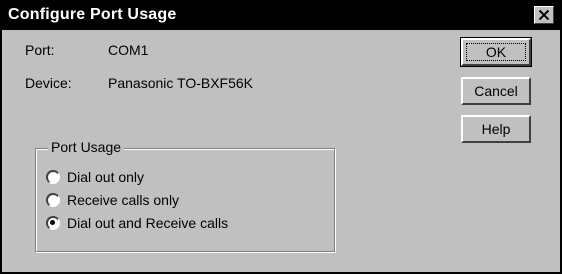 This screenshot has height=276, width=562. I want to click on close-button, so click(544, 15).